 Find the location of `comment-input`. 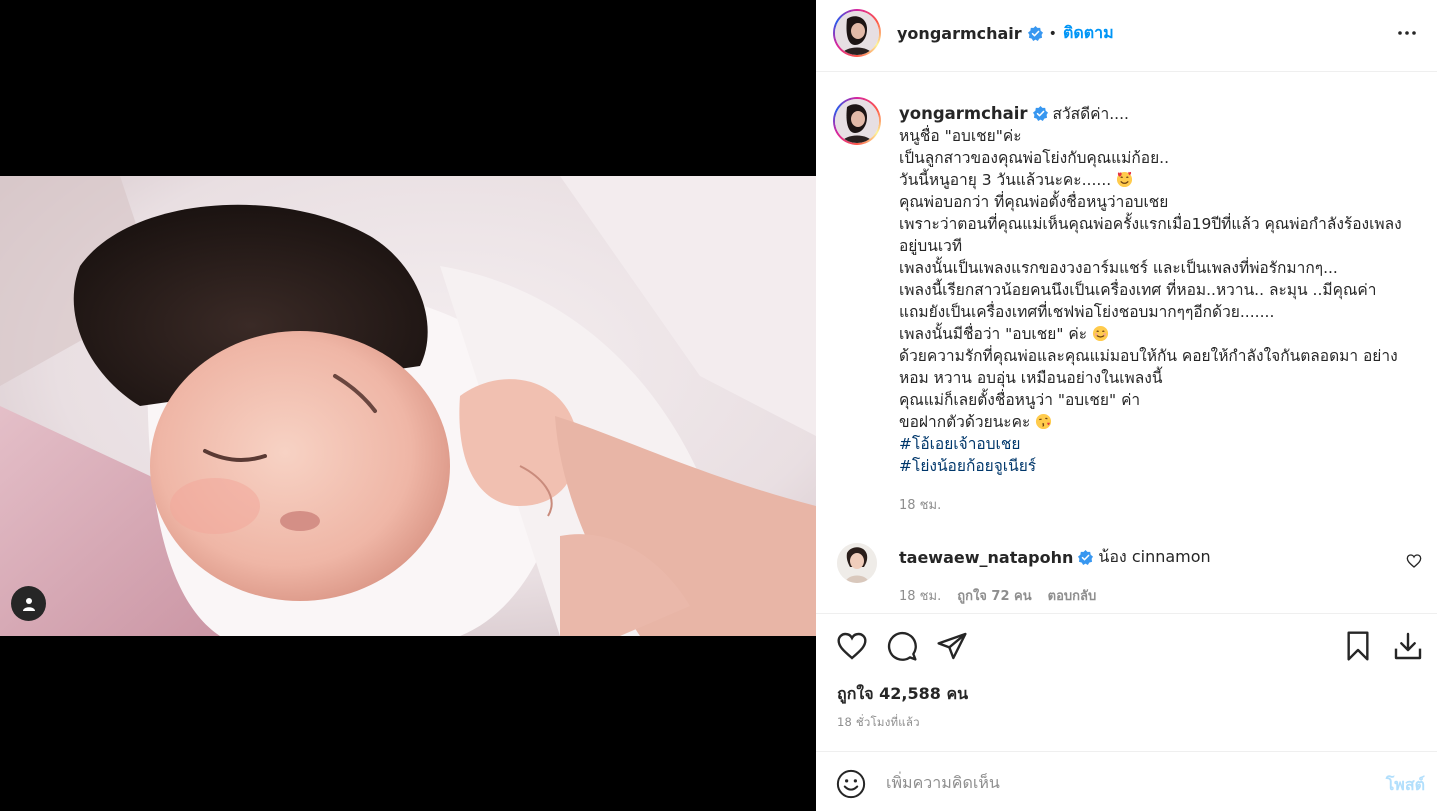

comment-input is located at coordinates (1121, 782).